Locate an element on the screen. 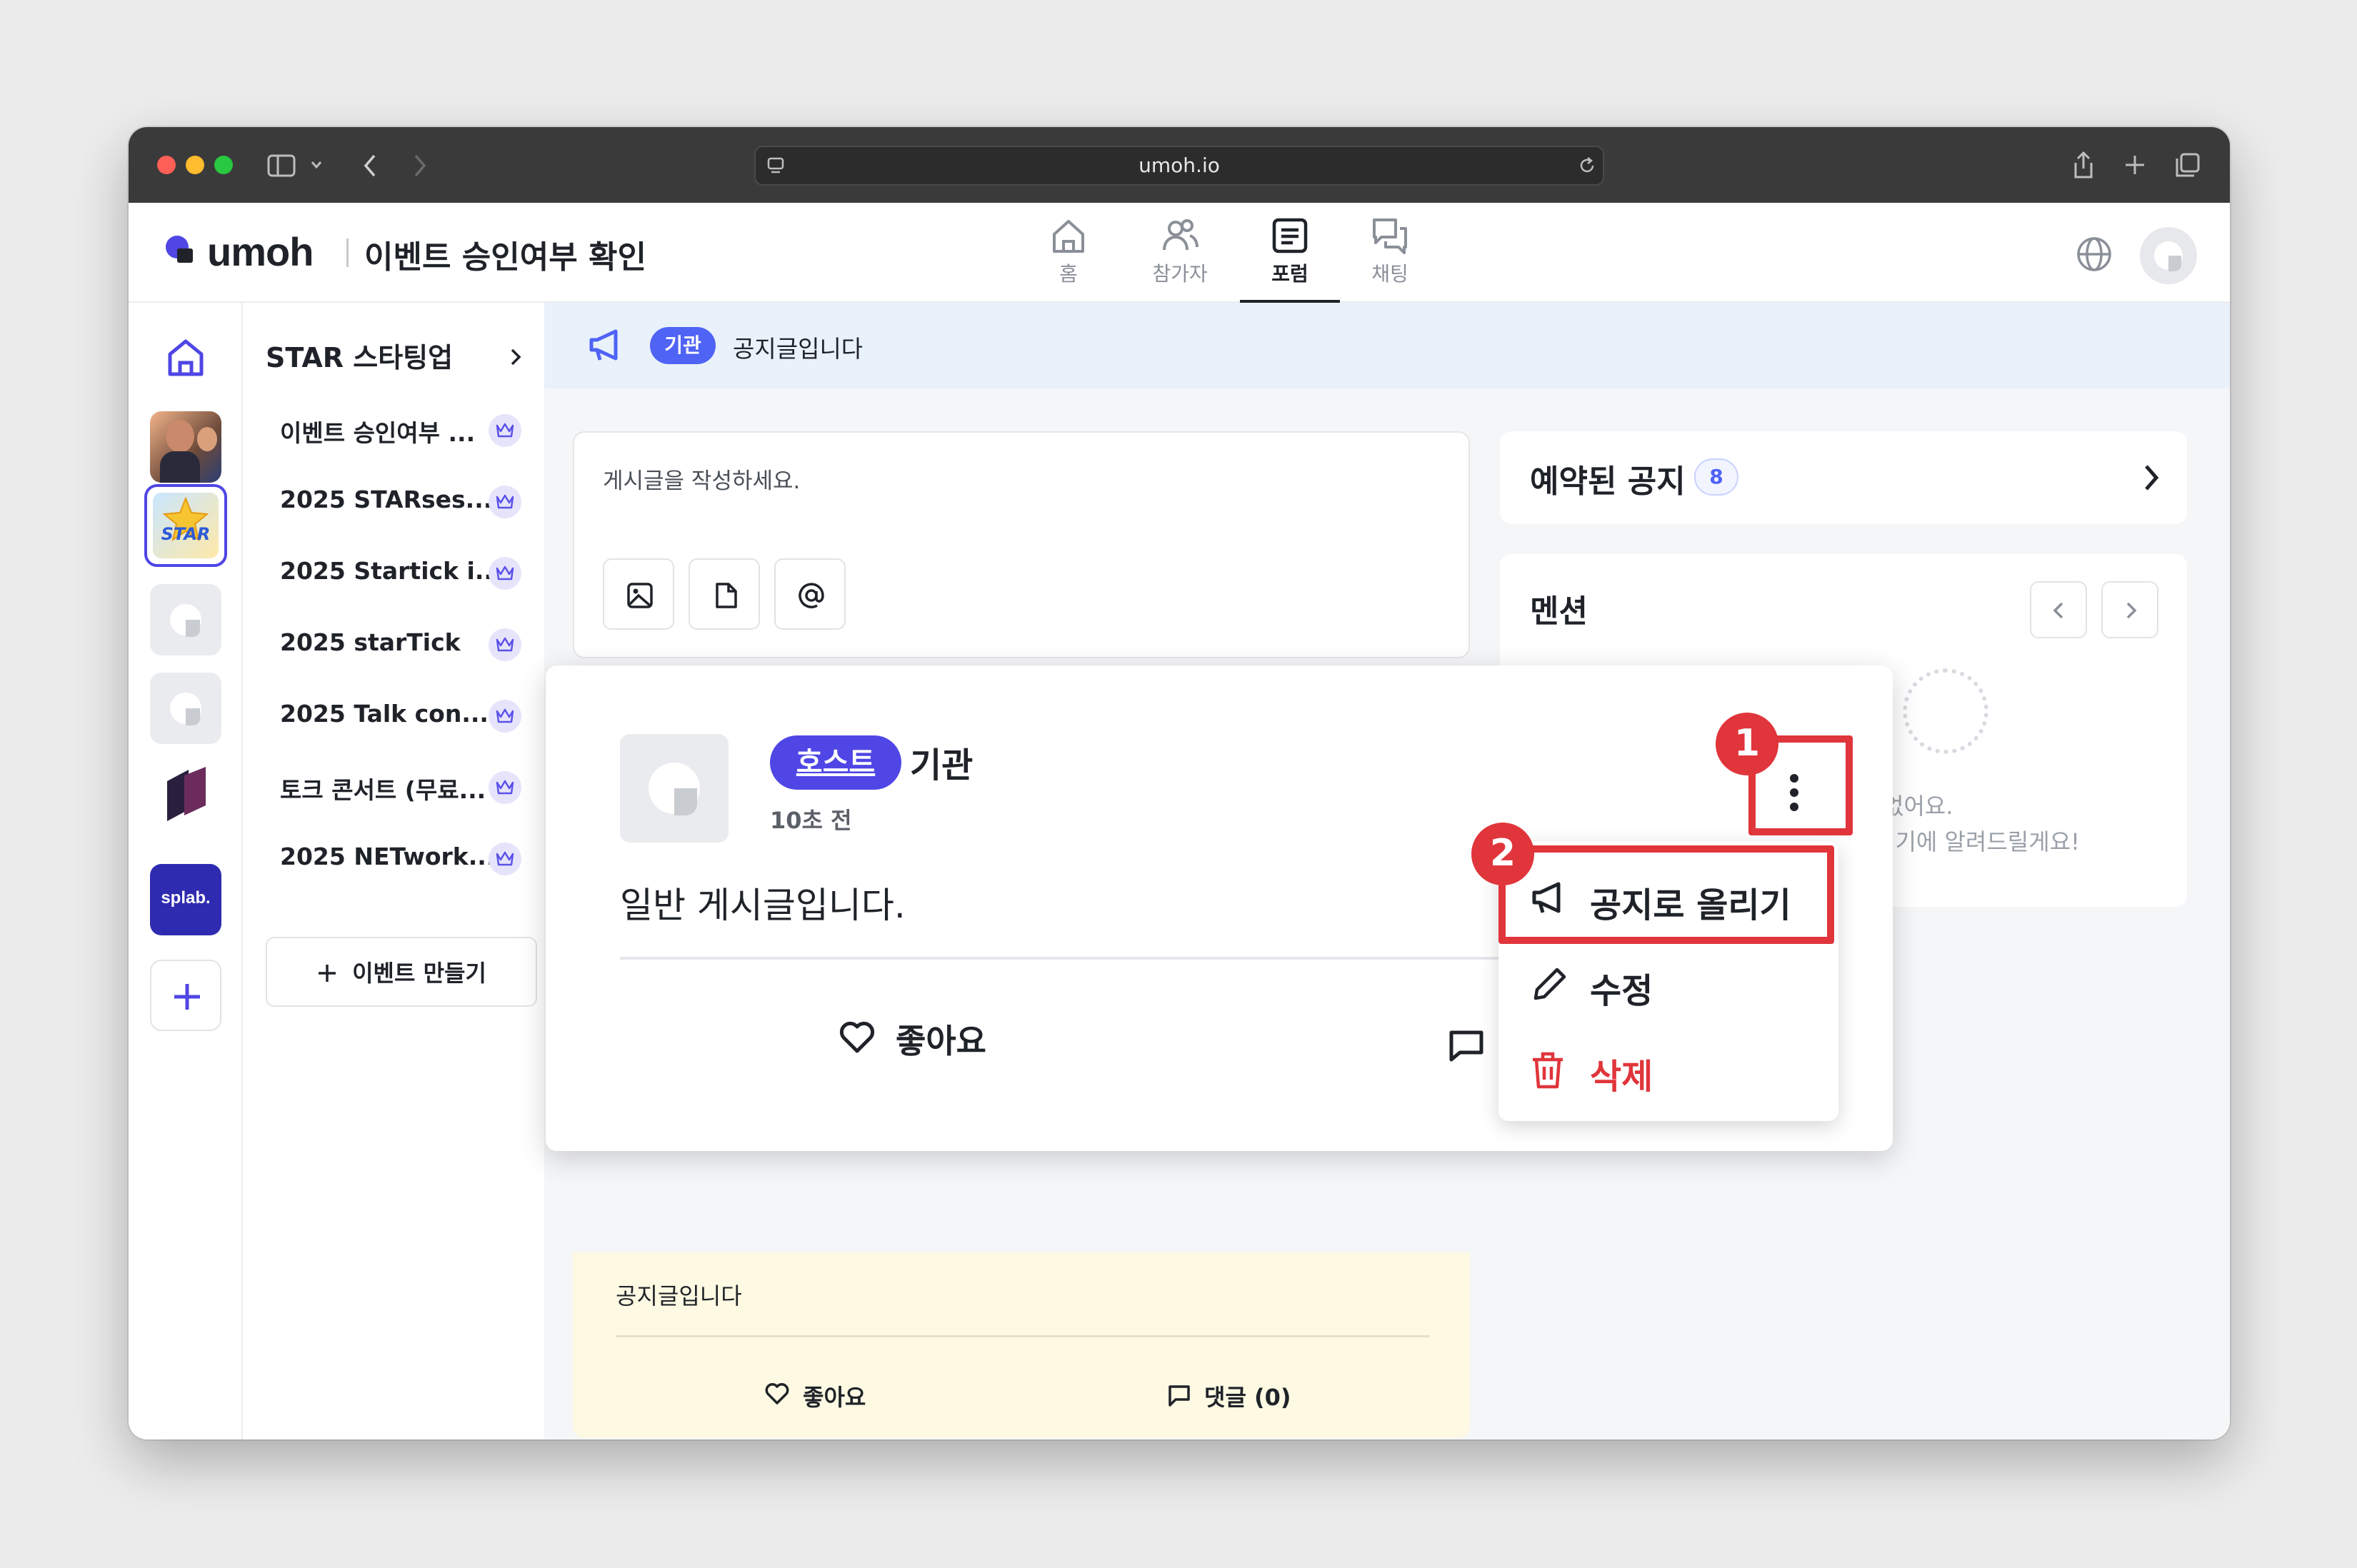  tab-chat-label: 채팅 is located at coordinates (1389, 274).